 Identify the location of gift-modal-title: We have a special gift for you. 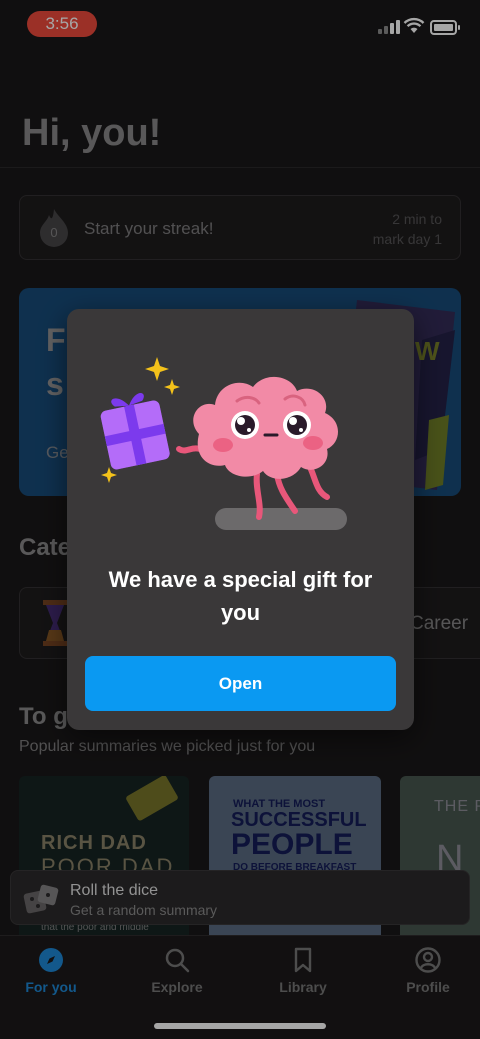
(240, 596).